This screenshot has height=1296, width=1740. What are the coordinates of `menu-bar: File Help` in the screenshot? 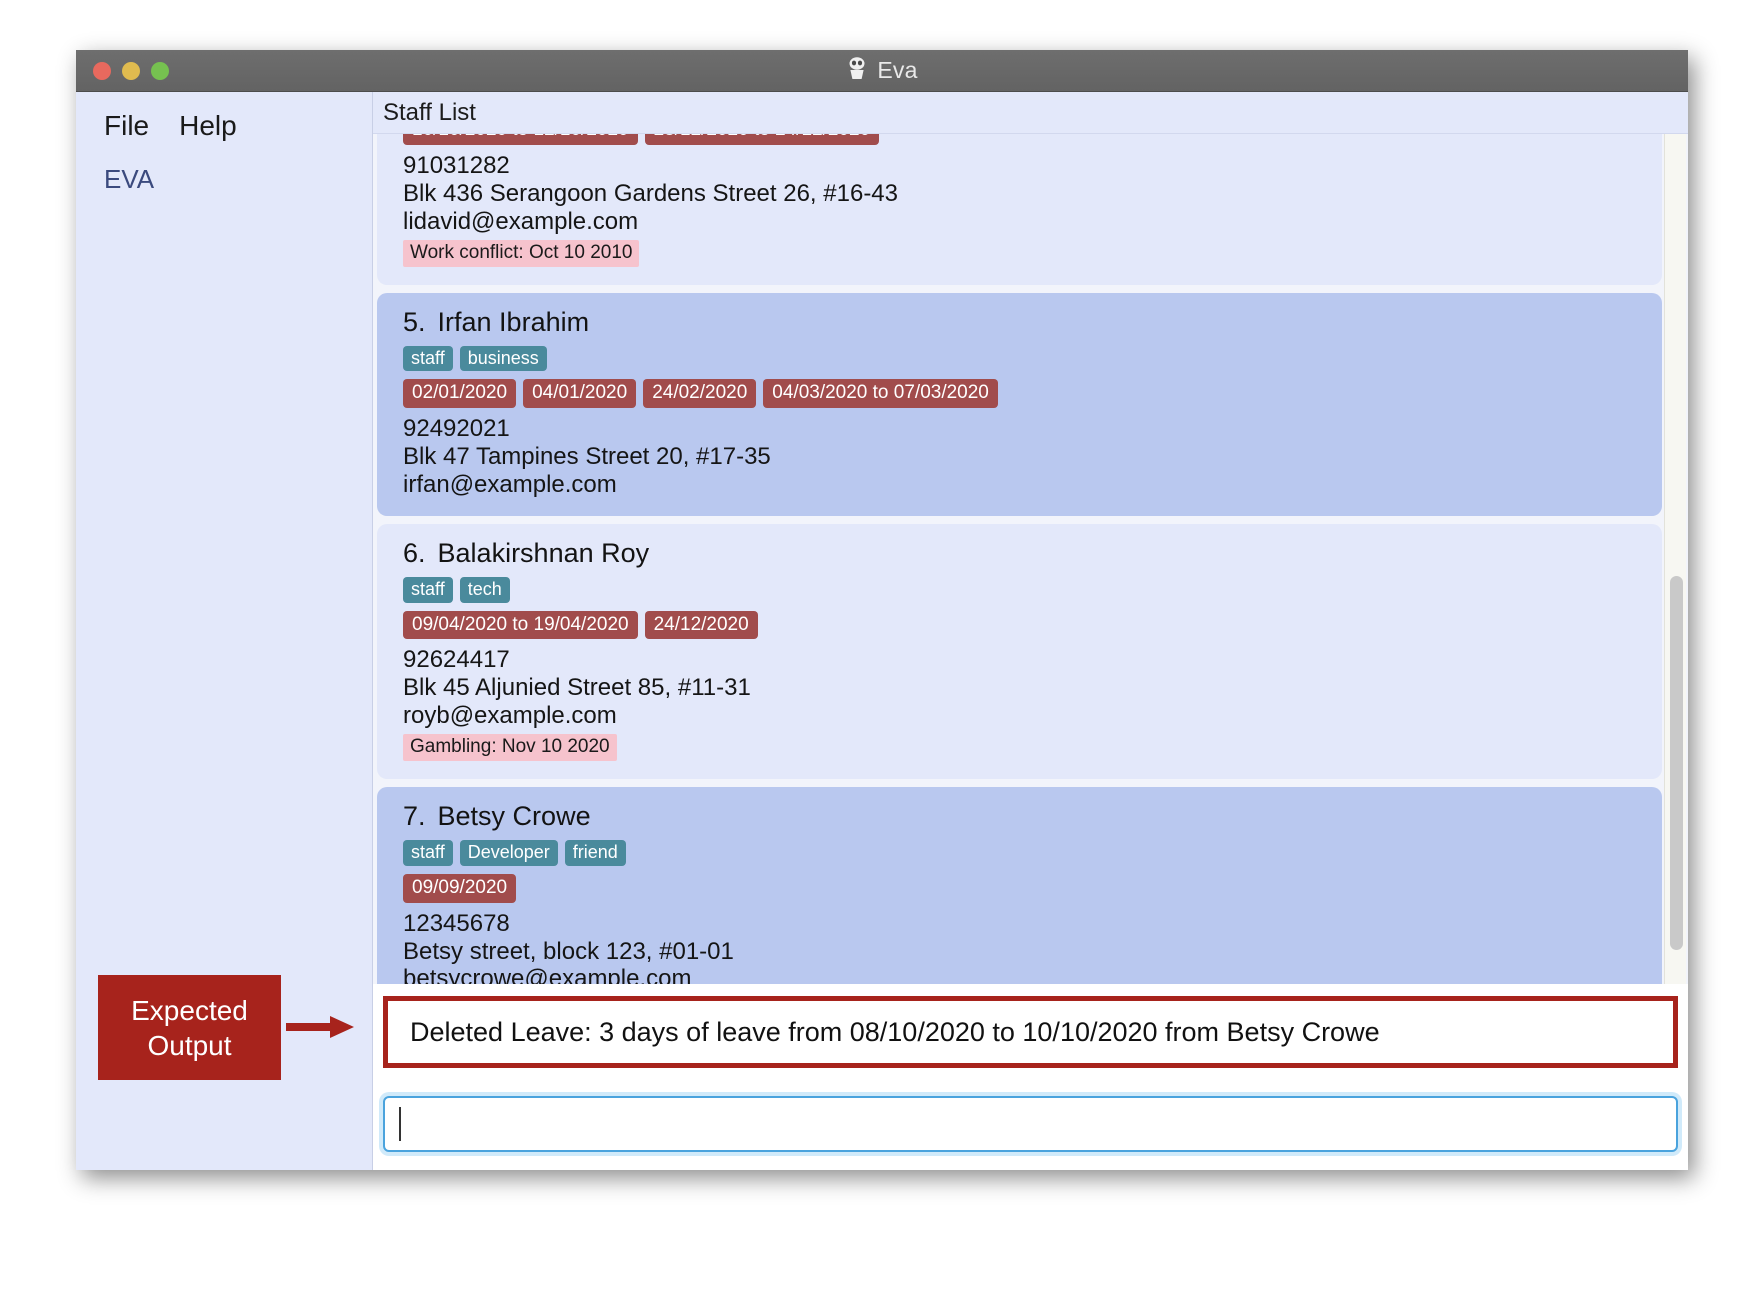 It's located at (224, 126).